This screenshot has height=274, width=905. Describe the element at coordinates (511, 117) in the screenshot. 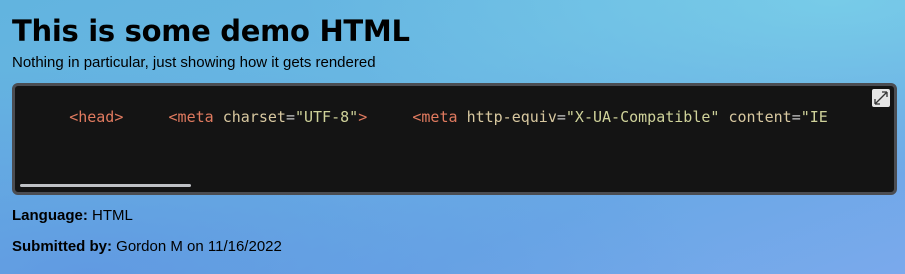

I see `code-token-attr: http-equiv` at that location.